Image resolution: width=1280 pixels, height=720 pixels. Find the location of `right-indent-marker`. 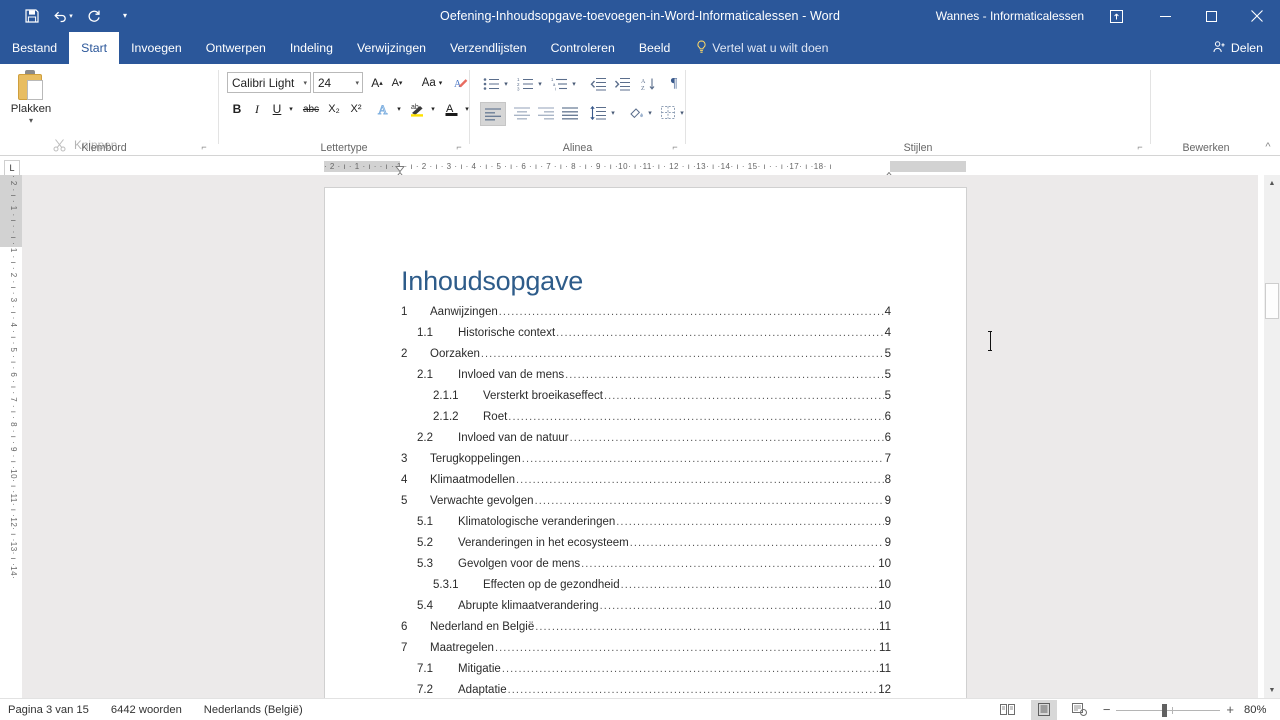

right-indent-marker is located at coordinates (889, 171).